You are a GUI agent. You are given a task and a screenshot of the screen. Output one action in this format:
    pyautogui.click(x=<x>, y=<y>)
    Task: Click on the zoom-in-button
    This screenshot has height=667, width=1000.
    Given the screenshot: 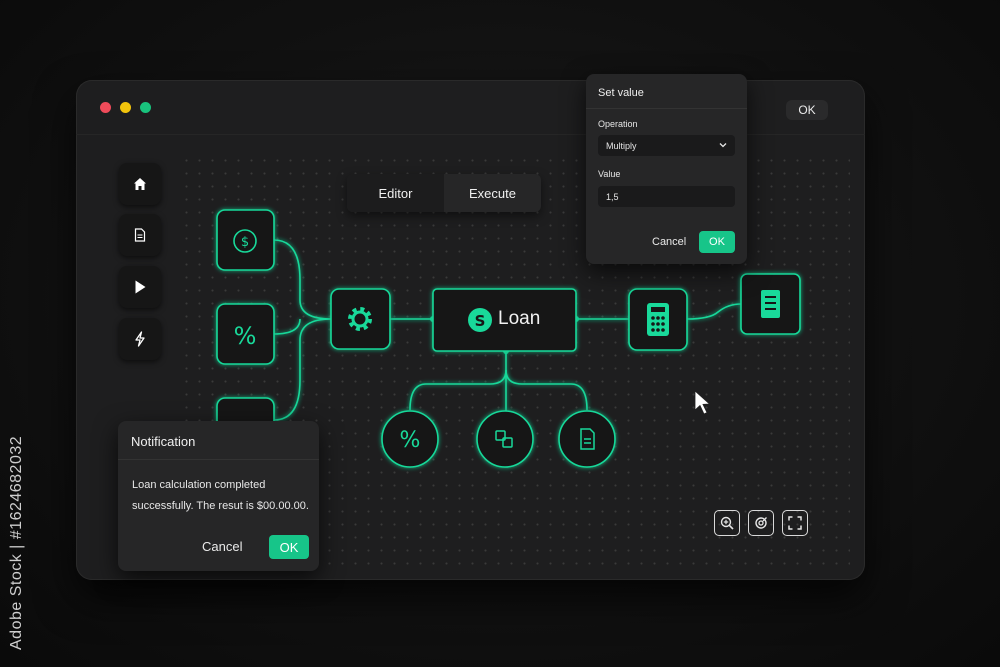 What is the action you would take?
    pyautogui.click(x=727, y=523)
    